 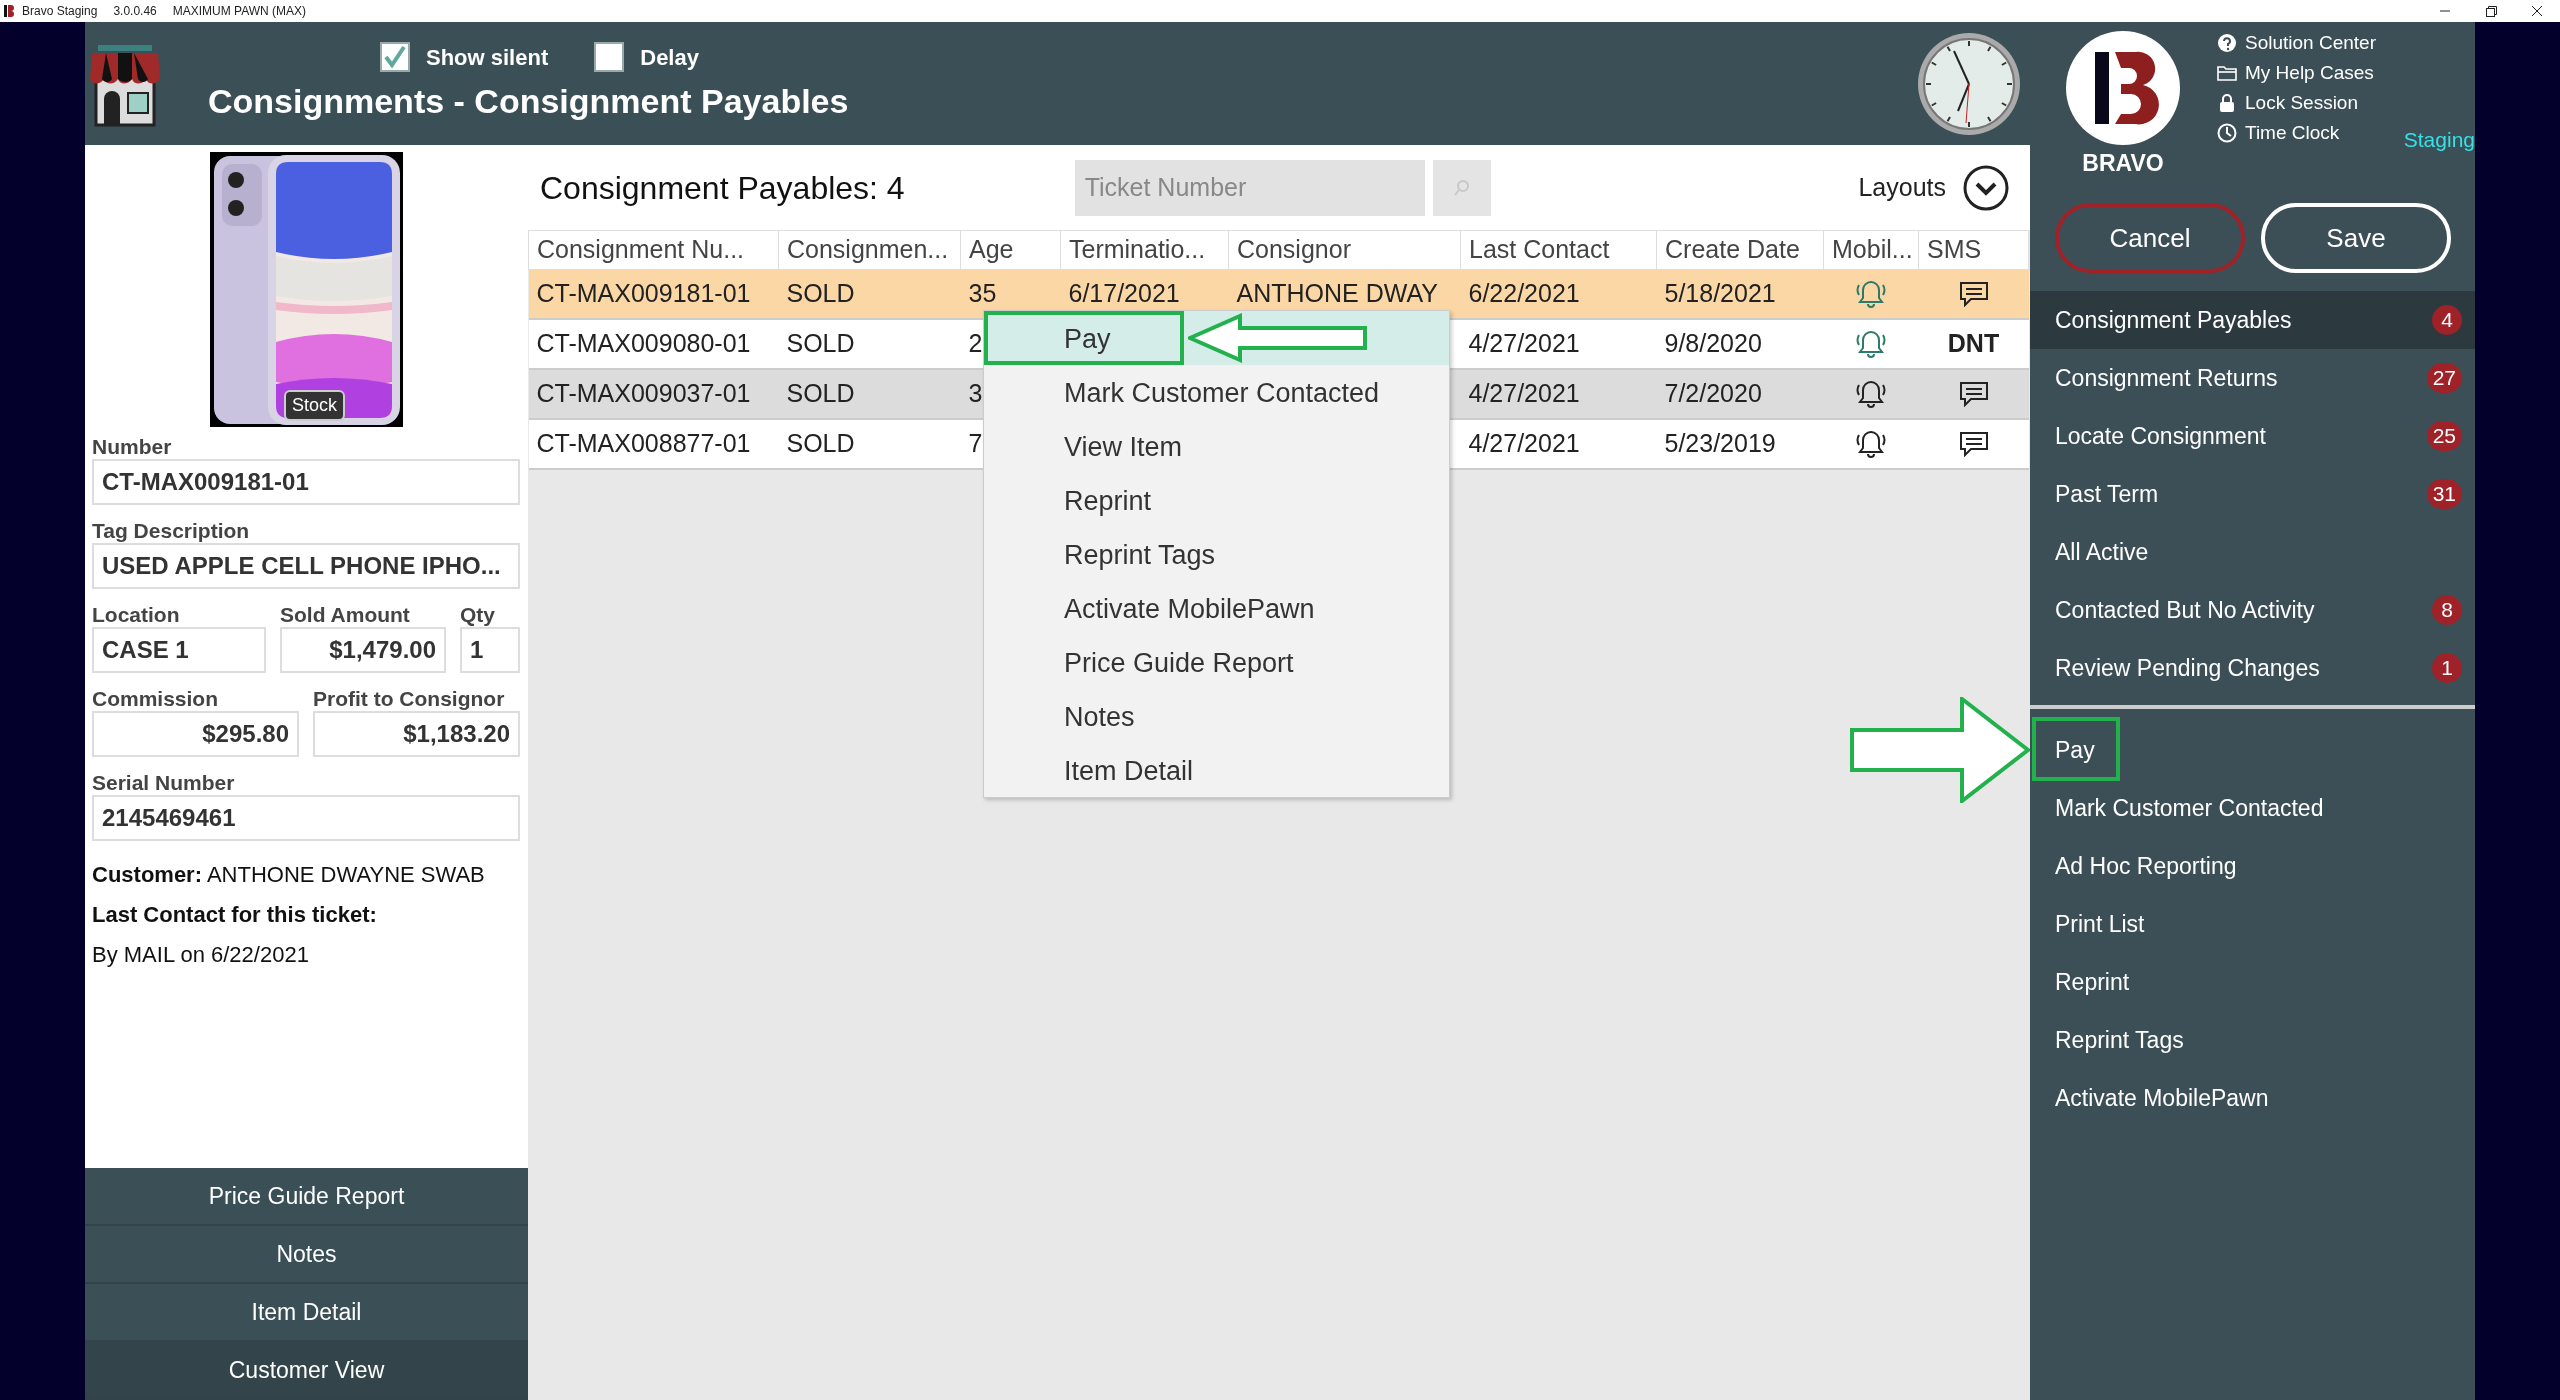 I want to click on column-header: SMS, so click(x=1973, y=249).